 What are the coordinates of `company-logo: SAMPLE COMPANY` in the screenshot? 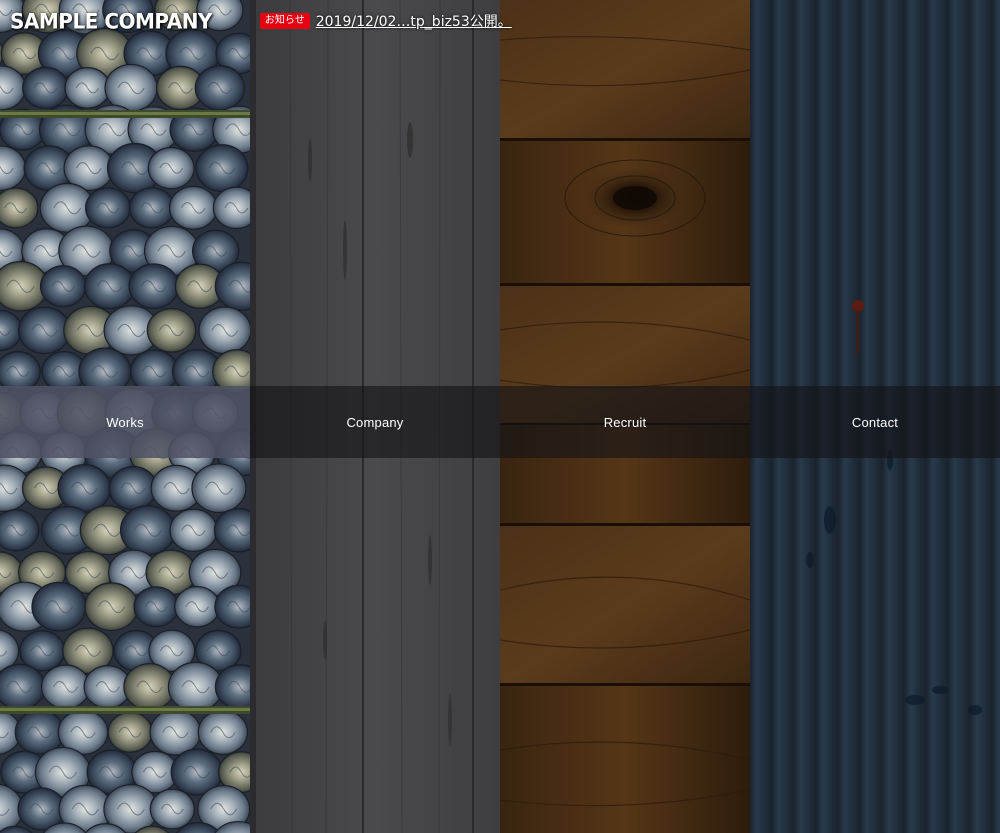 It's located at (111, 20).